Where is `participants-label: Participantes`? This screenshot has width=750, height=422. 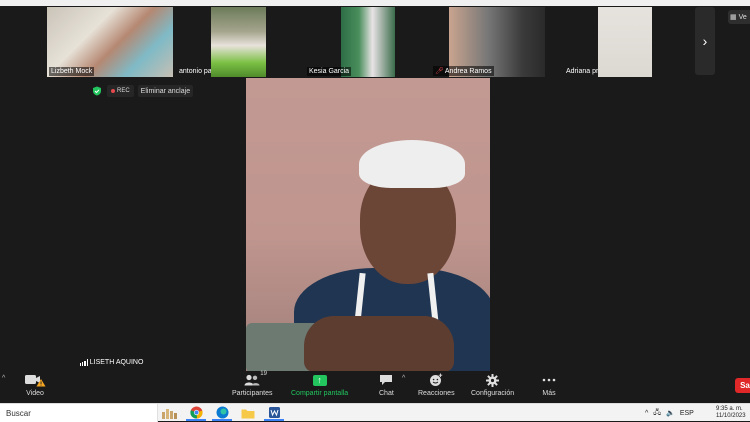 participants-label: Participantes is located at coordinates (252, 393).